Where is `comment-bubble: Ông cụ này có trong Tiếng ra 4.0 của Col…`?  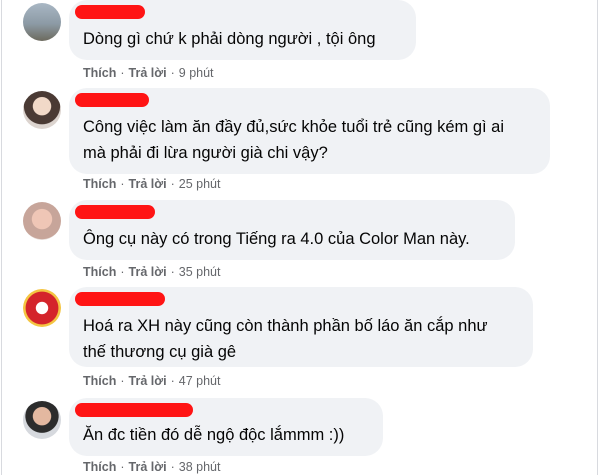
comment-bubble: Ông cụ này có trong Tiếng ra 4.0 của Col… is located at coordinates (292, 230).